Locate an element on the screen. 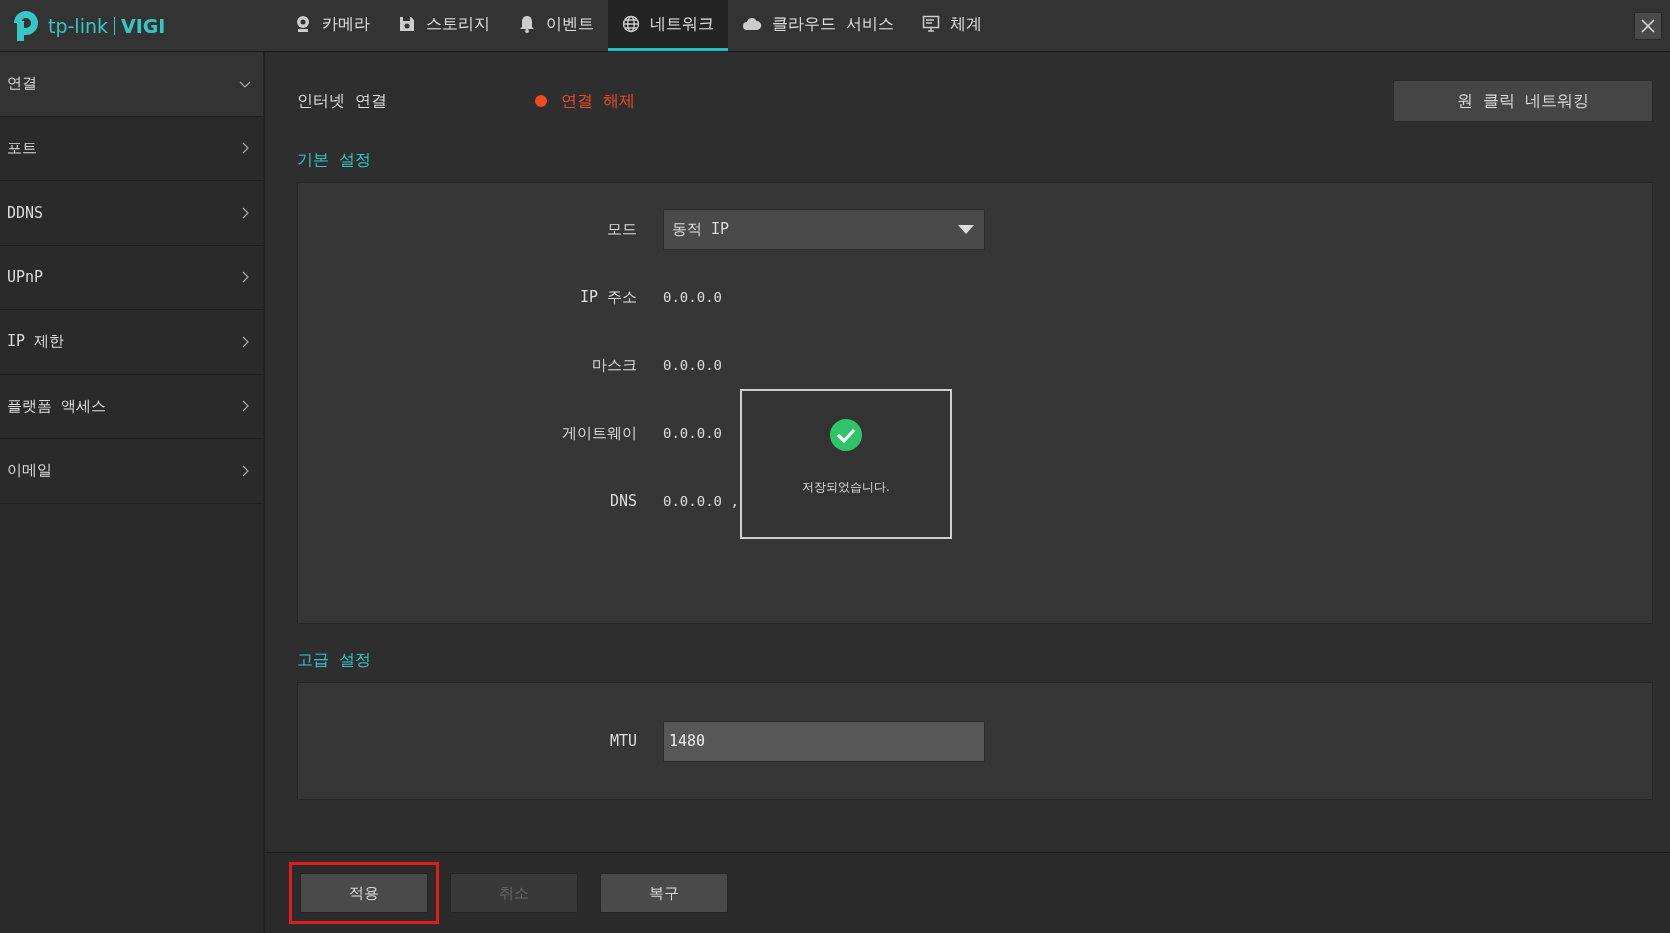 This screenshot has height=933, width=1670. field-label: 마스크 is located at coordinates (614, 365).